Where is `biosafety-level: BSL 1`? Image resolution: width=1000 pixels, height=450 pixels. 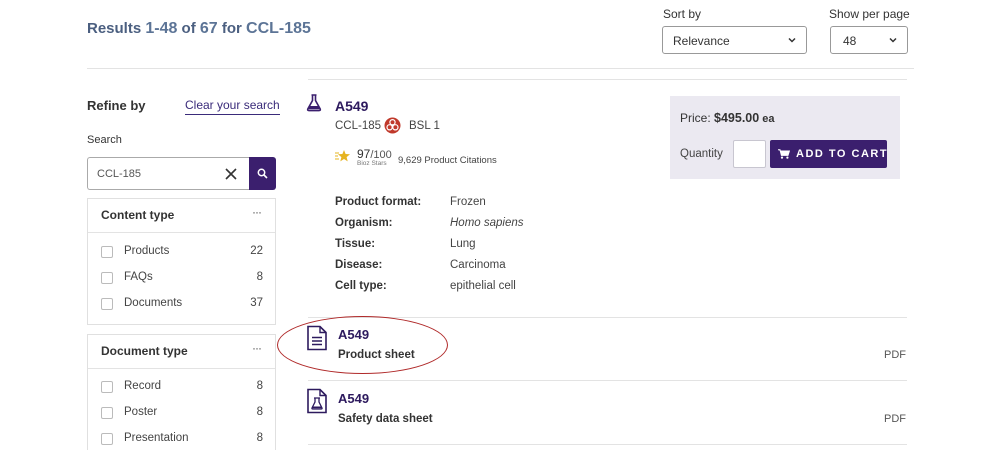 biosafety-level: BSL 1 is located at coordinates (424, 126).